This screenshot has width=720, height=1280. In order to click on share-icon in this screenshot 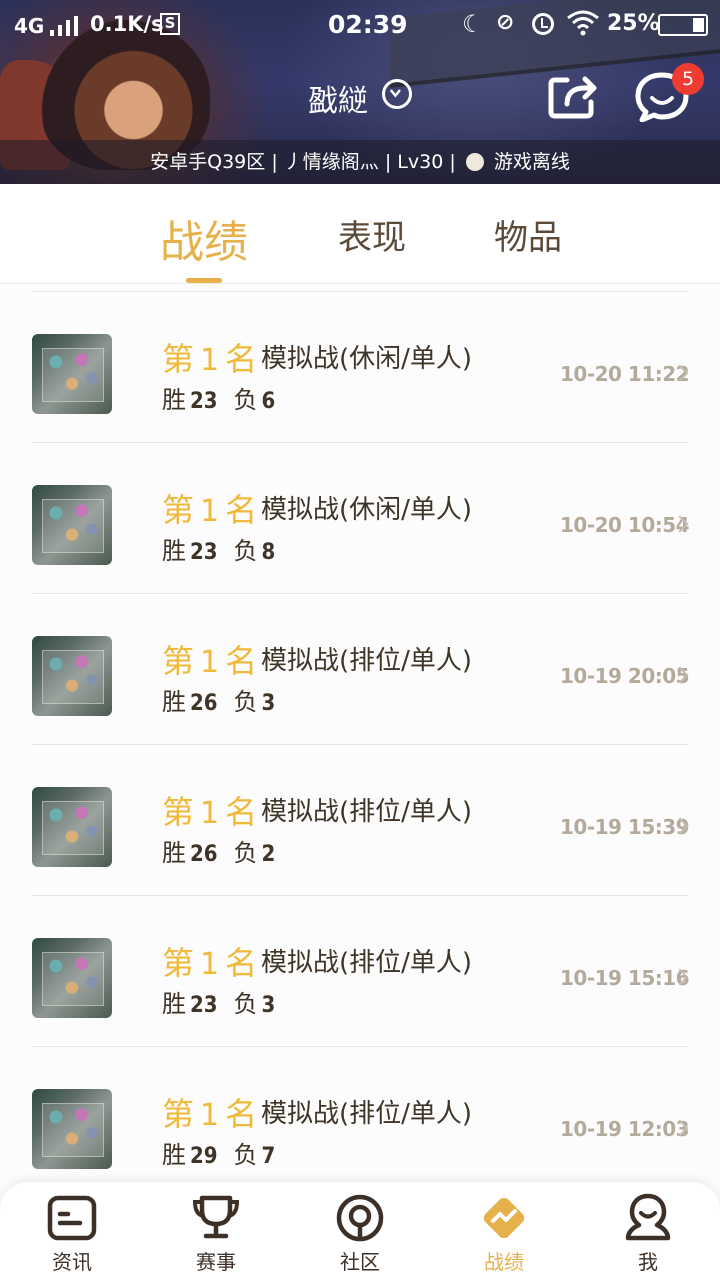, I will do `click(573, 96)`.